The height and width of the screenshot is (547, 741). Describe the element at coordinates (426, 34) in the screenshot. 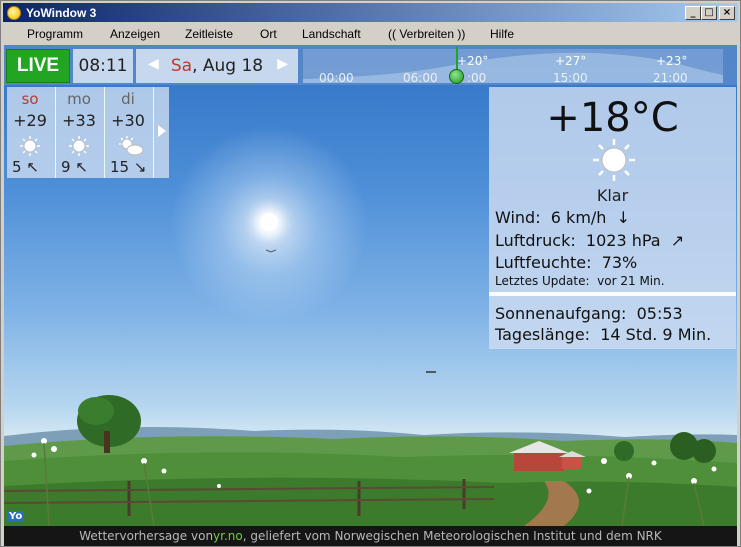

I see `menu-verbreiten: (( Verbreiten ))` at that location.